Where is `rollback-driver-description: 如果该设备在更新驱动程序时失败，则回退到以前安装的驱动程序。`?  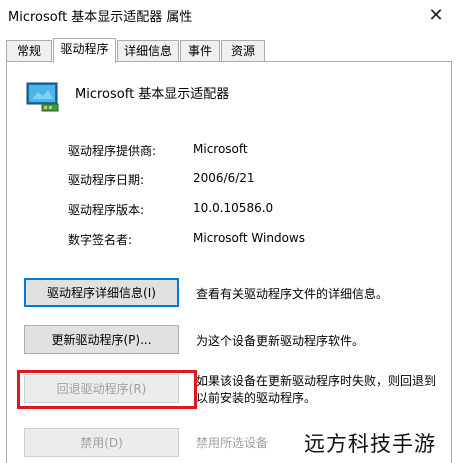
rollback-driver-description: 如果该设备在更新驱动程序时失败，则回退到以前安装的驱动程序。 is located at coordinates (316, 389).